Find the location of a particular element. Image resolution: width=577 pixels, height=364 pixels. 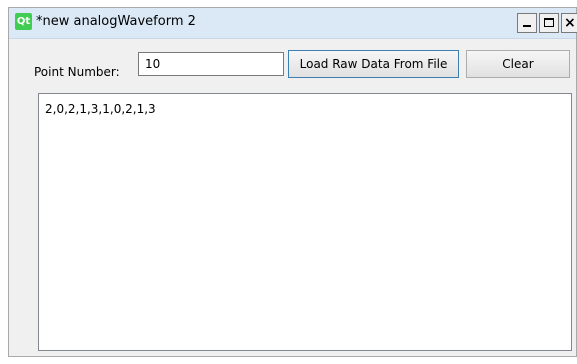

minimize-button is located at coordinates (527, 23).